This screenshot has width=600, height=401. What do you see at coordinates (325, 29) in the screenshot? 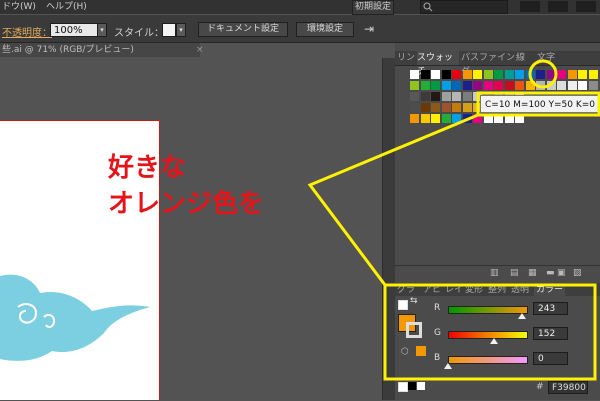
I see `preferences-button: 環境設定` at bounding box center [325, 29].